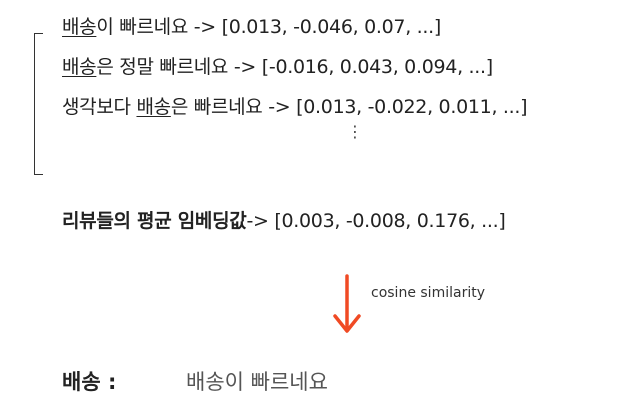 Image resolution: width=636 pixels, height=410 pixels. What do you see at coordinates (294, 67) in the screenshot?
I see `sentence-rest: 은 정말 빠르네요 -> [-0.016, 0.043, 0.094, ...]` at bounding box center [294, 67].